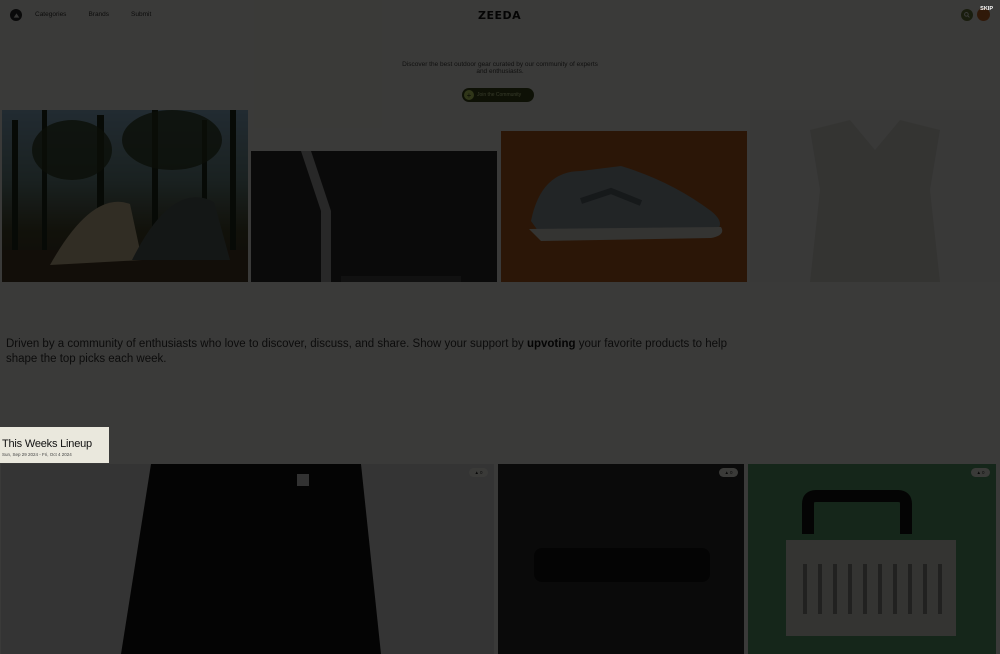 The height and width of the screenshot is (654, 1000). Describe the element at coordinates (50, 14) in the screenshot. I see `nav-categories: Categories` at that location.